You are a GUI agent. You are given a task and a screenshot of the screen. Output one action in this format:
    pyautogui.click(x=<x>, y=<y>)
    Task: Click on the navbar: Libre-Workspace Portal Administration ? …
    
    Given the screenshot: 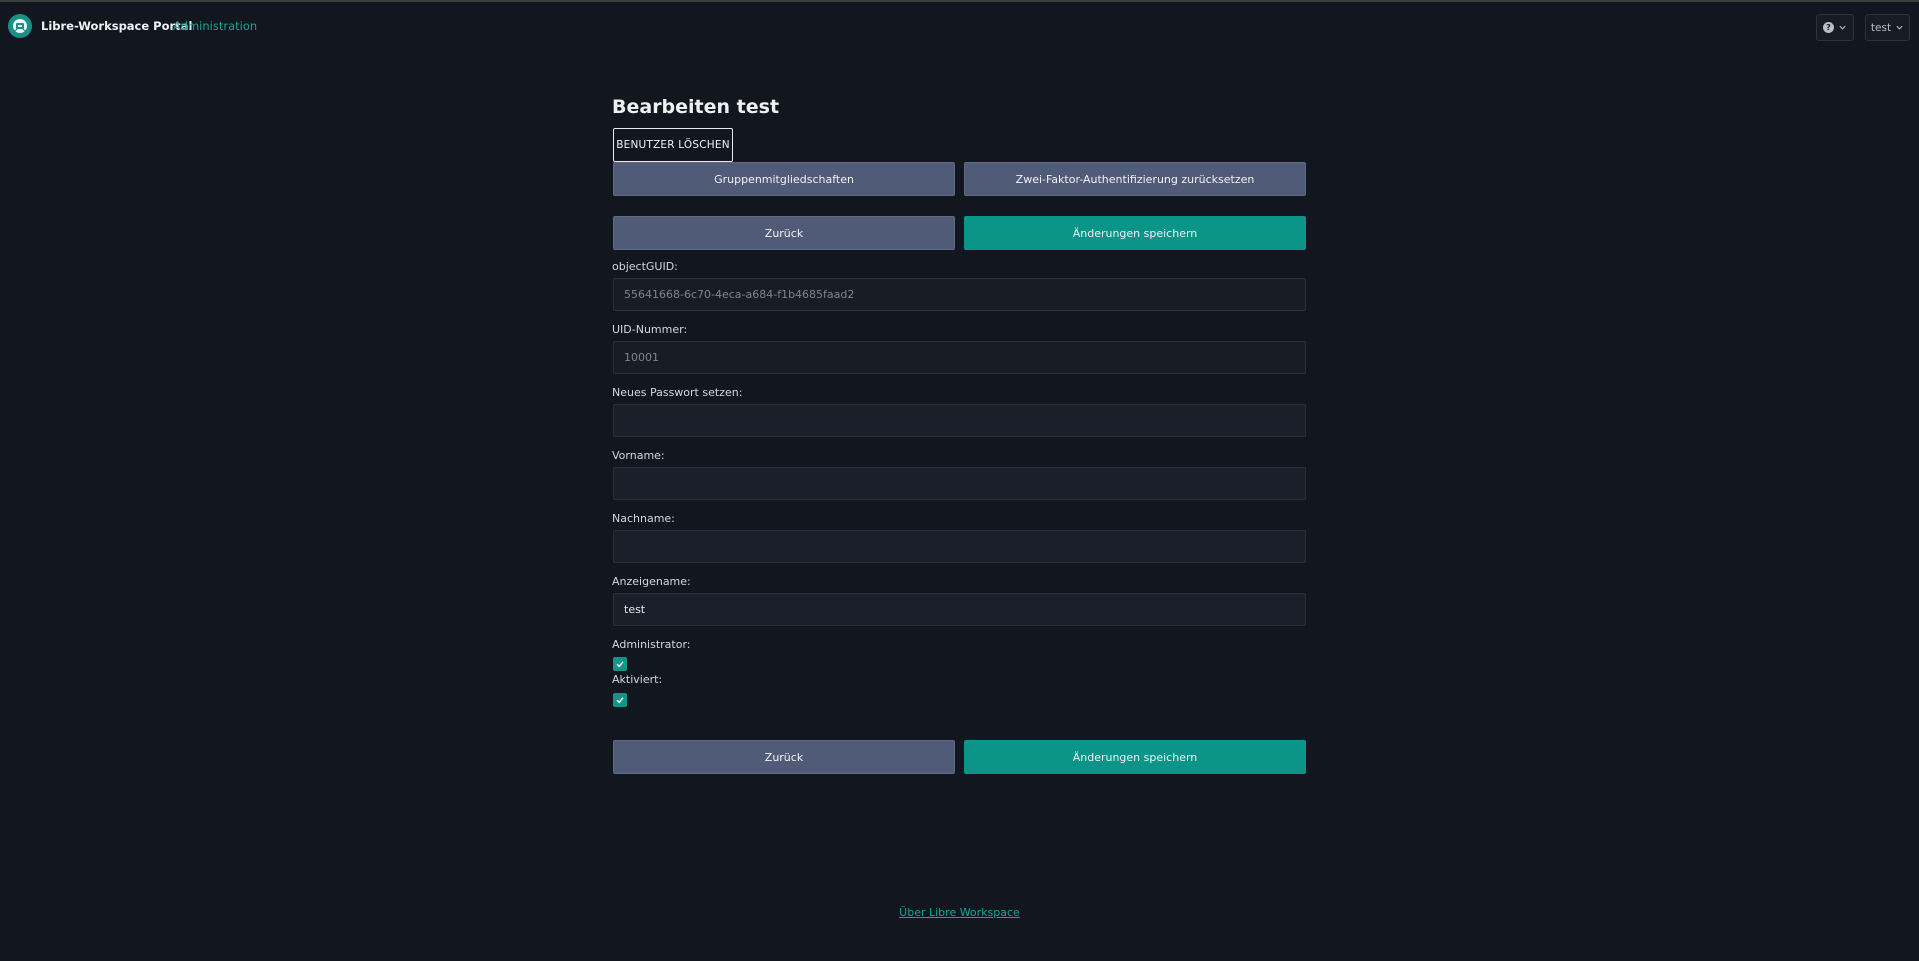 What is the action you would take?
    pyautogui.click(x=959, y=26)
    